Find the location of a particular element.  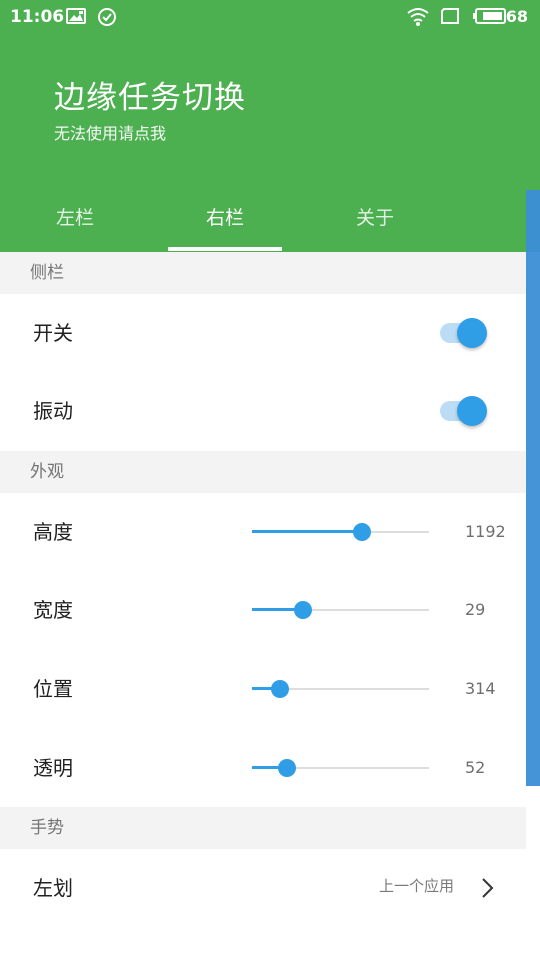

swipe-left-action: 上一个应用 is located at coordinates (416, 886).